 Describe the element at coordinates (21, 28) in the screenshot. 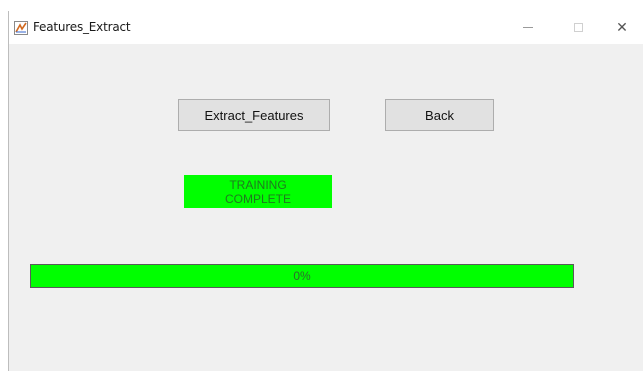

I see `matlab-figure-icon` at that location.